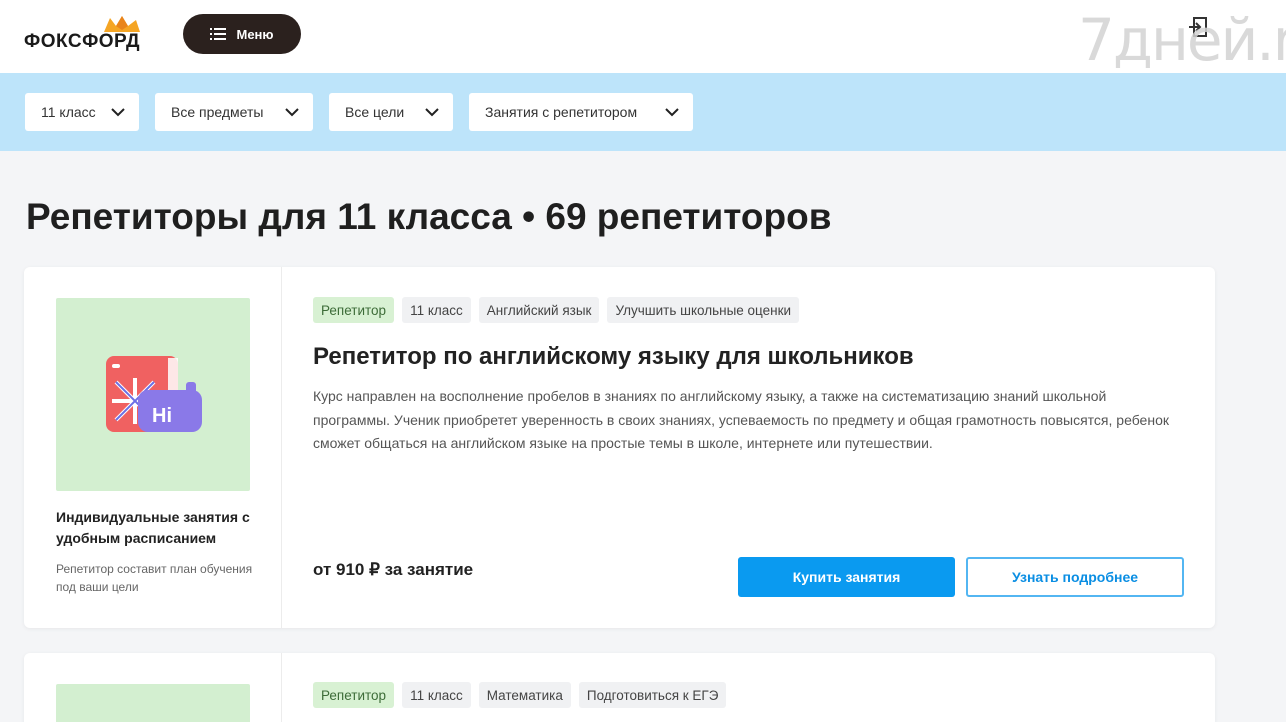 The width and height of the screenshot is (1286, 722). I want to click on watermark: 7дней.ru, so click(1182, 40).